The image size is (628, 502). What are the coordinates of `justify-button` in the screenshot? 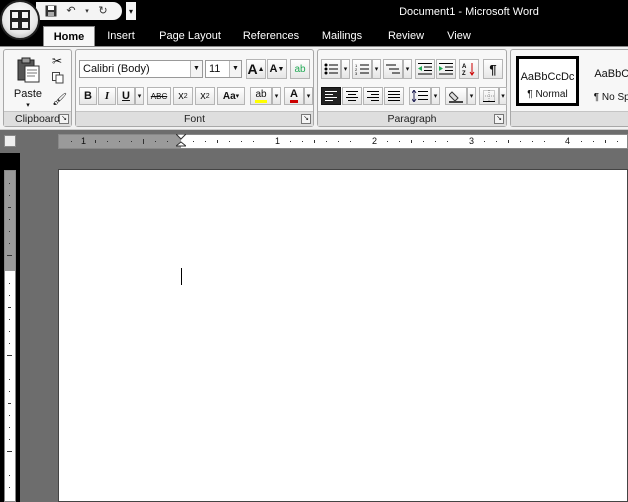 It's located at (394, 96).